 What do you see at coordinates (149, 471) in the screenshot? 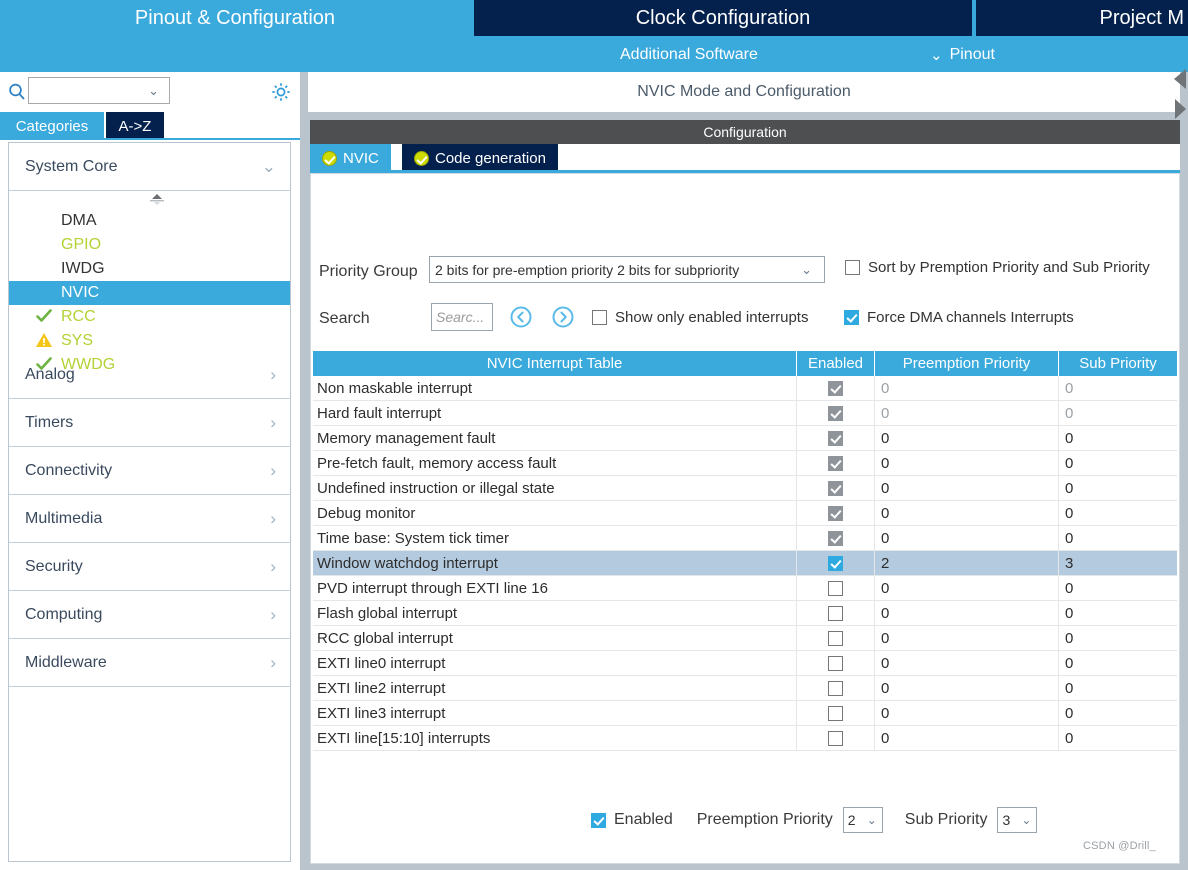
I see `tree-group-connectivity: Connectivity ›` at bounding box center [149, 471].